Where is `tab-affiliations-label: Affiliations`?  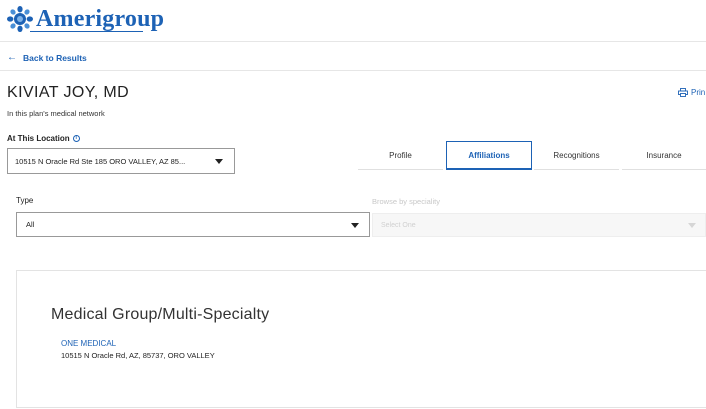 tab-affiliations-label: Affiliations is located at coordinates (489, 155).